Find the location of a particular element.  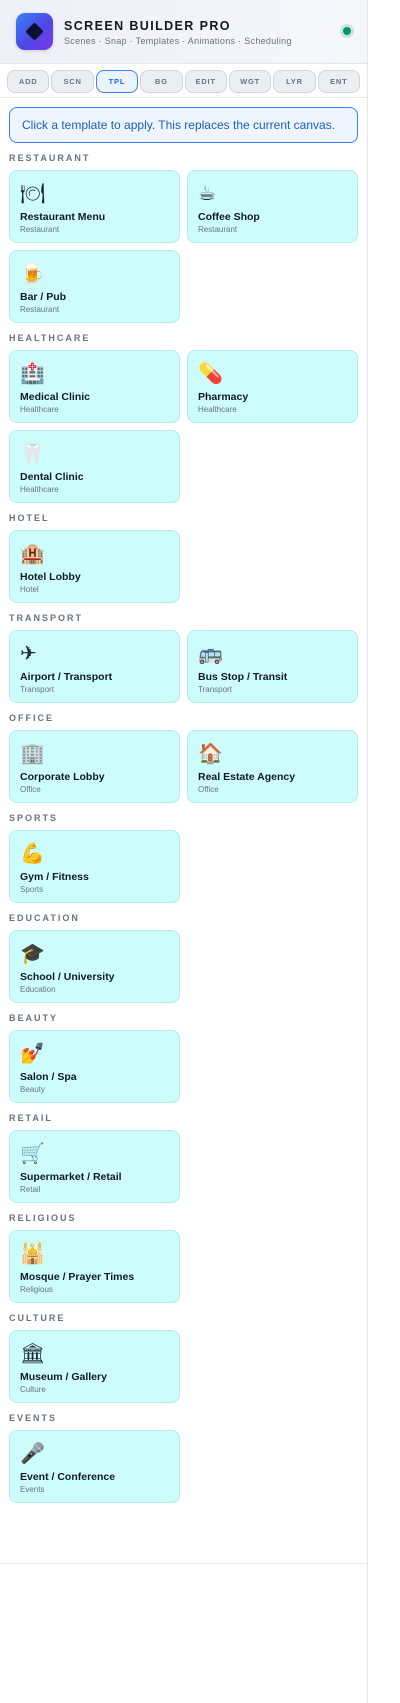

template-grid-religious: 🕌 Mosque / Prayer Times Religious is located at coordinates (183, 1266).